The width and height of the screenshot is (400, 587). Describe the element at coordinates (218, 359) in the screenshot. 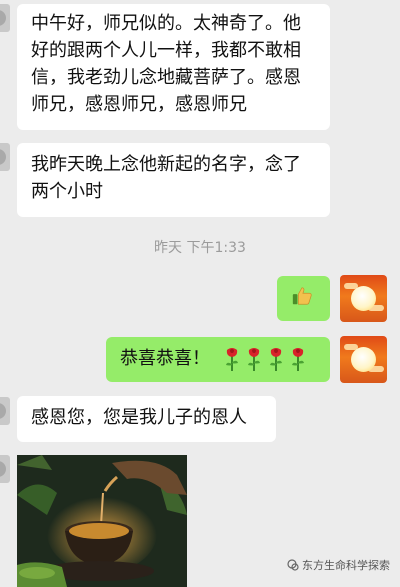

I see `sent-message: 恭喜恭喜！` at that location.